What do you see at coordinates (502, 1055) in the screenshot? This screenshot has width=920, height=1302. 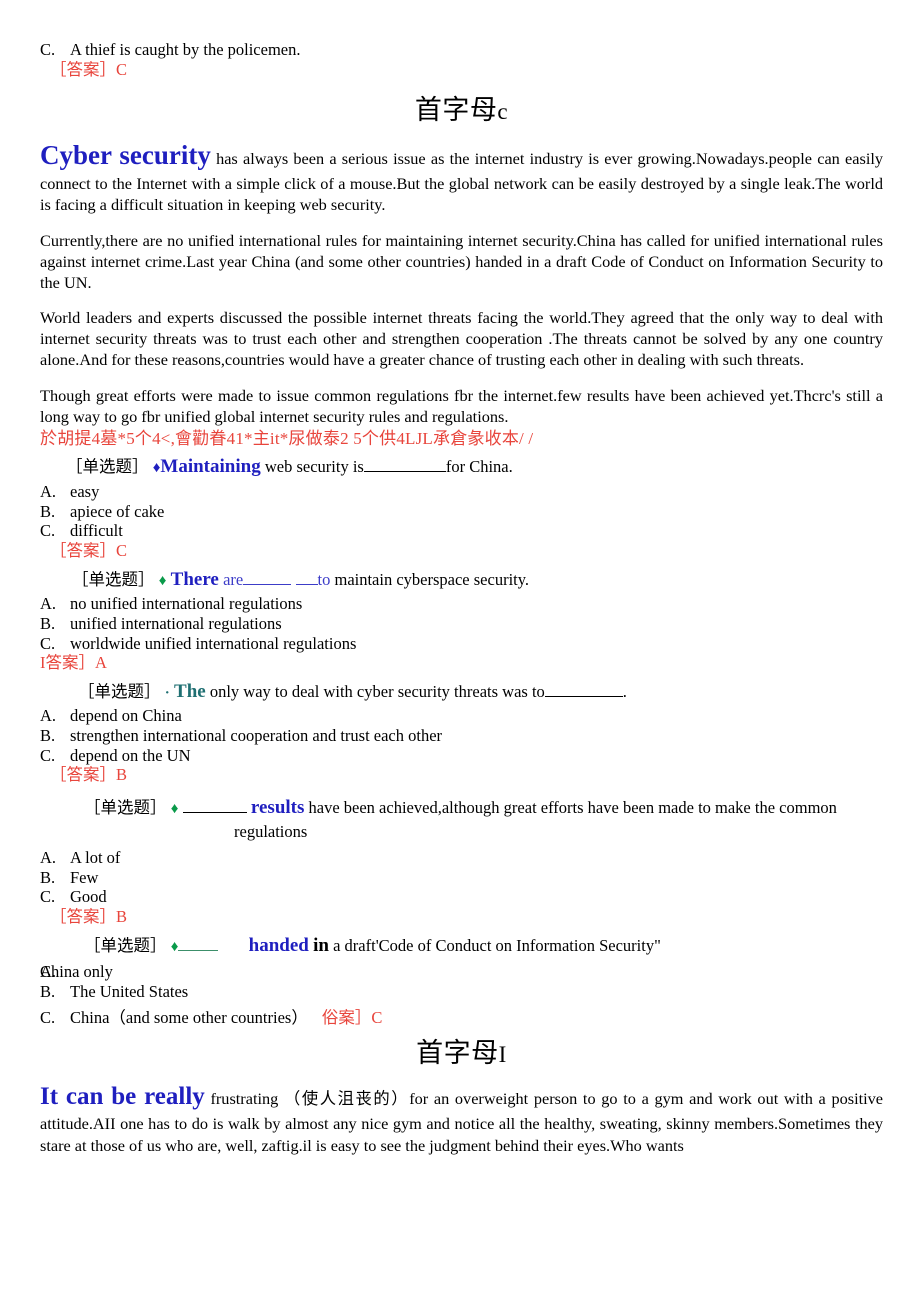 I see `section-i-title-letter: I` at bounding box center [502, 1055].